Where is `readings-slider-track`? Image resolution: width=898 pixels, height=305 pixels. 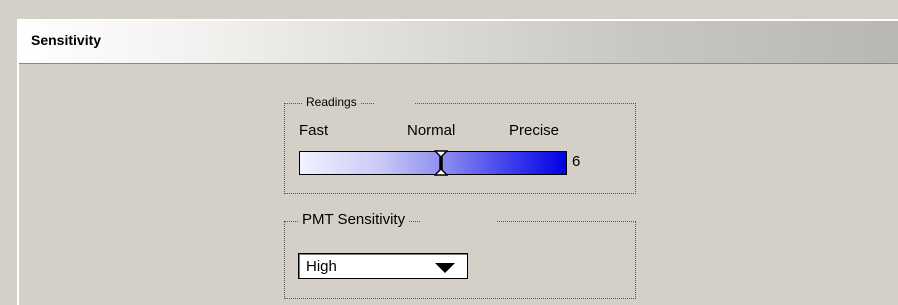
readings-slider-track is located at coordinates (433, 163).